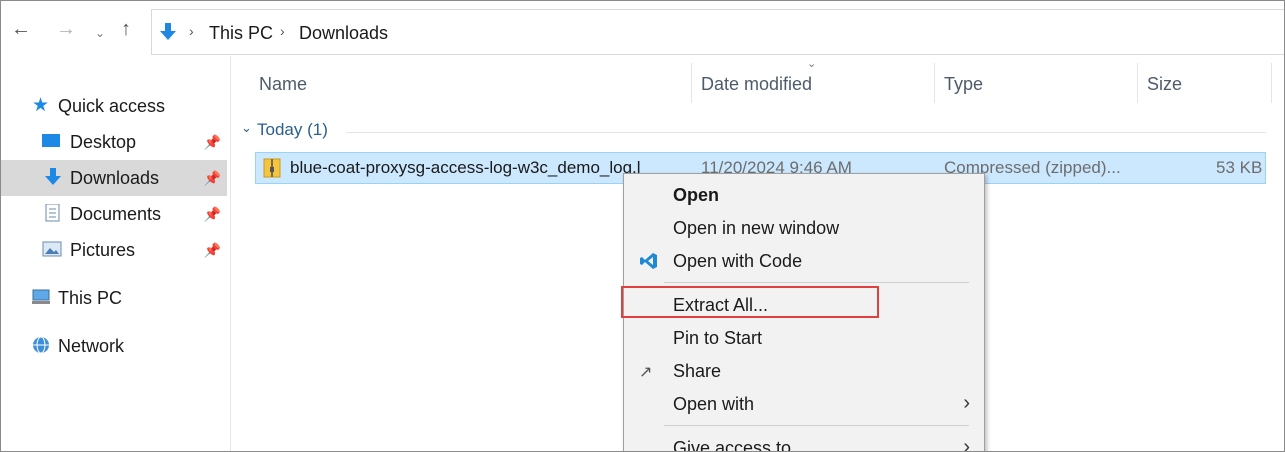  I want to click on sidebar-item-pictures: Pictures 📌, so click(114, 250).